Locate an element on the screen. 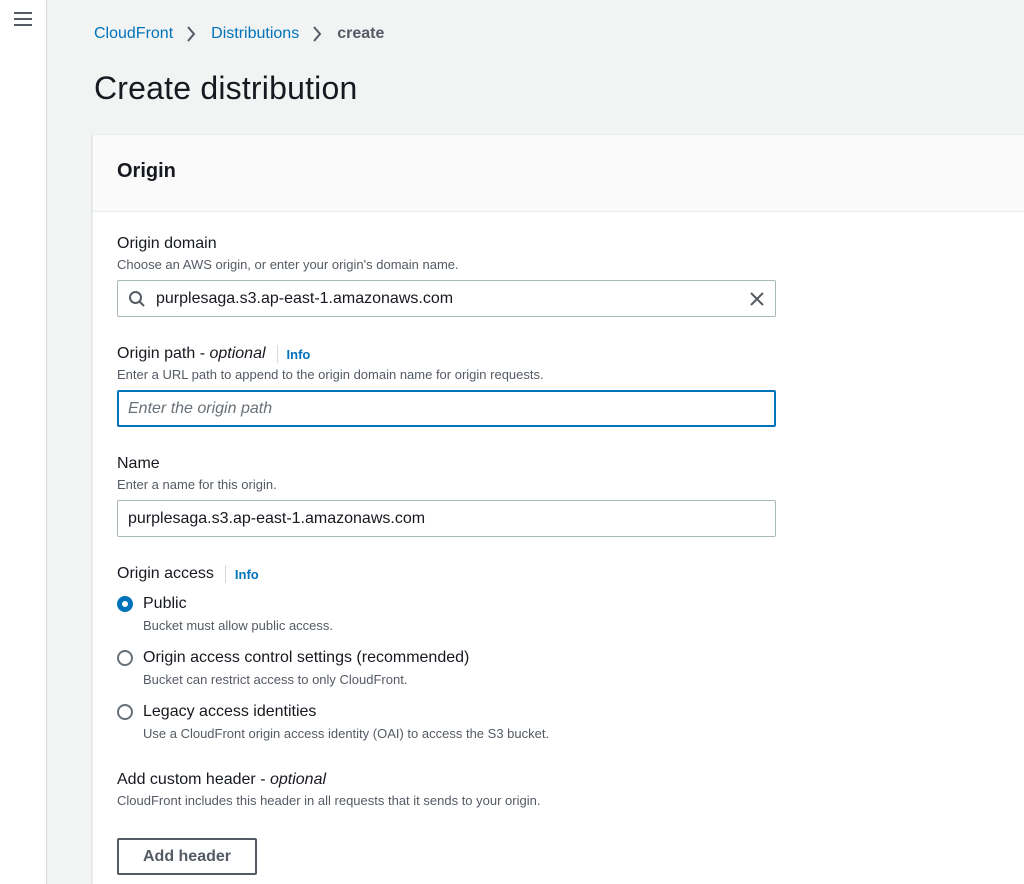 Image resolution: width=1024 pixels, height=884 pixels. name-field: Name Enter a name for this origin. is located at coordinates (197, 473).